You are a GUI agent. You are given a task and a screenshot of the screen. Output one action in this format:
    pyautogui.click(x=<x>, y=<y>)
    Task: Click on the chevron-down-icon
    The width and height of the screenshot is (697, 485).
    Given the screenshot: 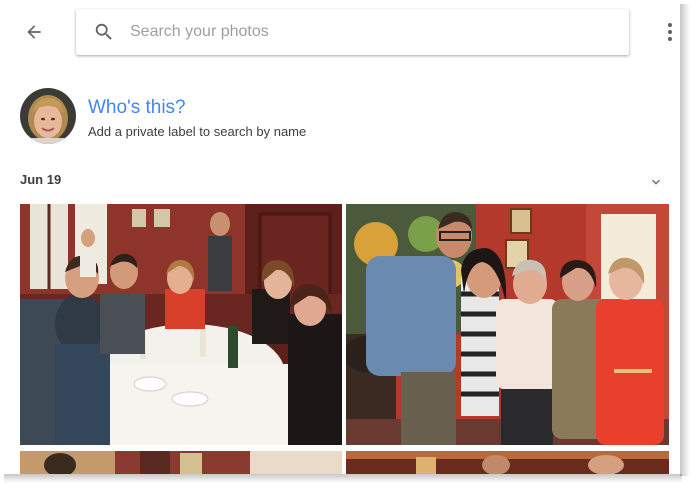 What is the action you would take?
    pyautogui.click(x=656, y=182)
    